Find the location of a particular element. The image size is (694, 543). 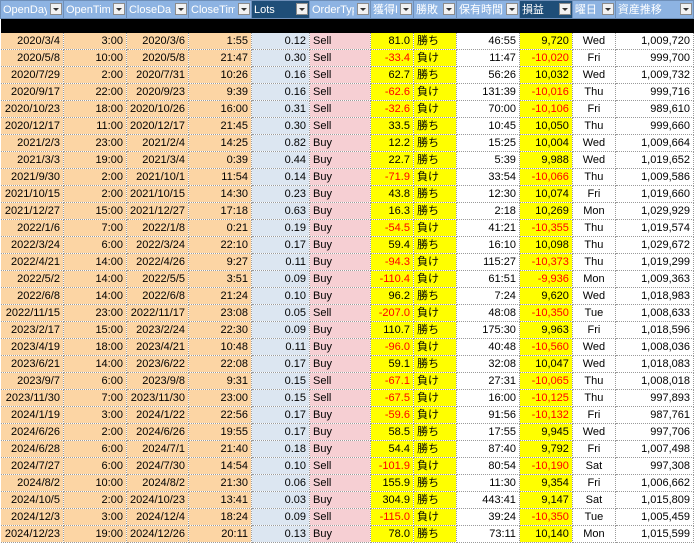

open-day-cell: 2020/10/23 is located at coordinates (32, 109).